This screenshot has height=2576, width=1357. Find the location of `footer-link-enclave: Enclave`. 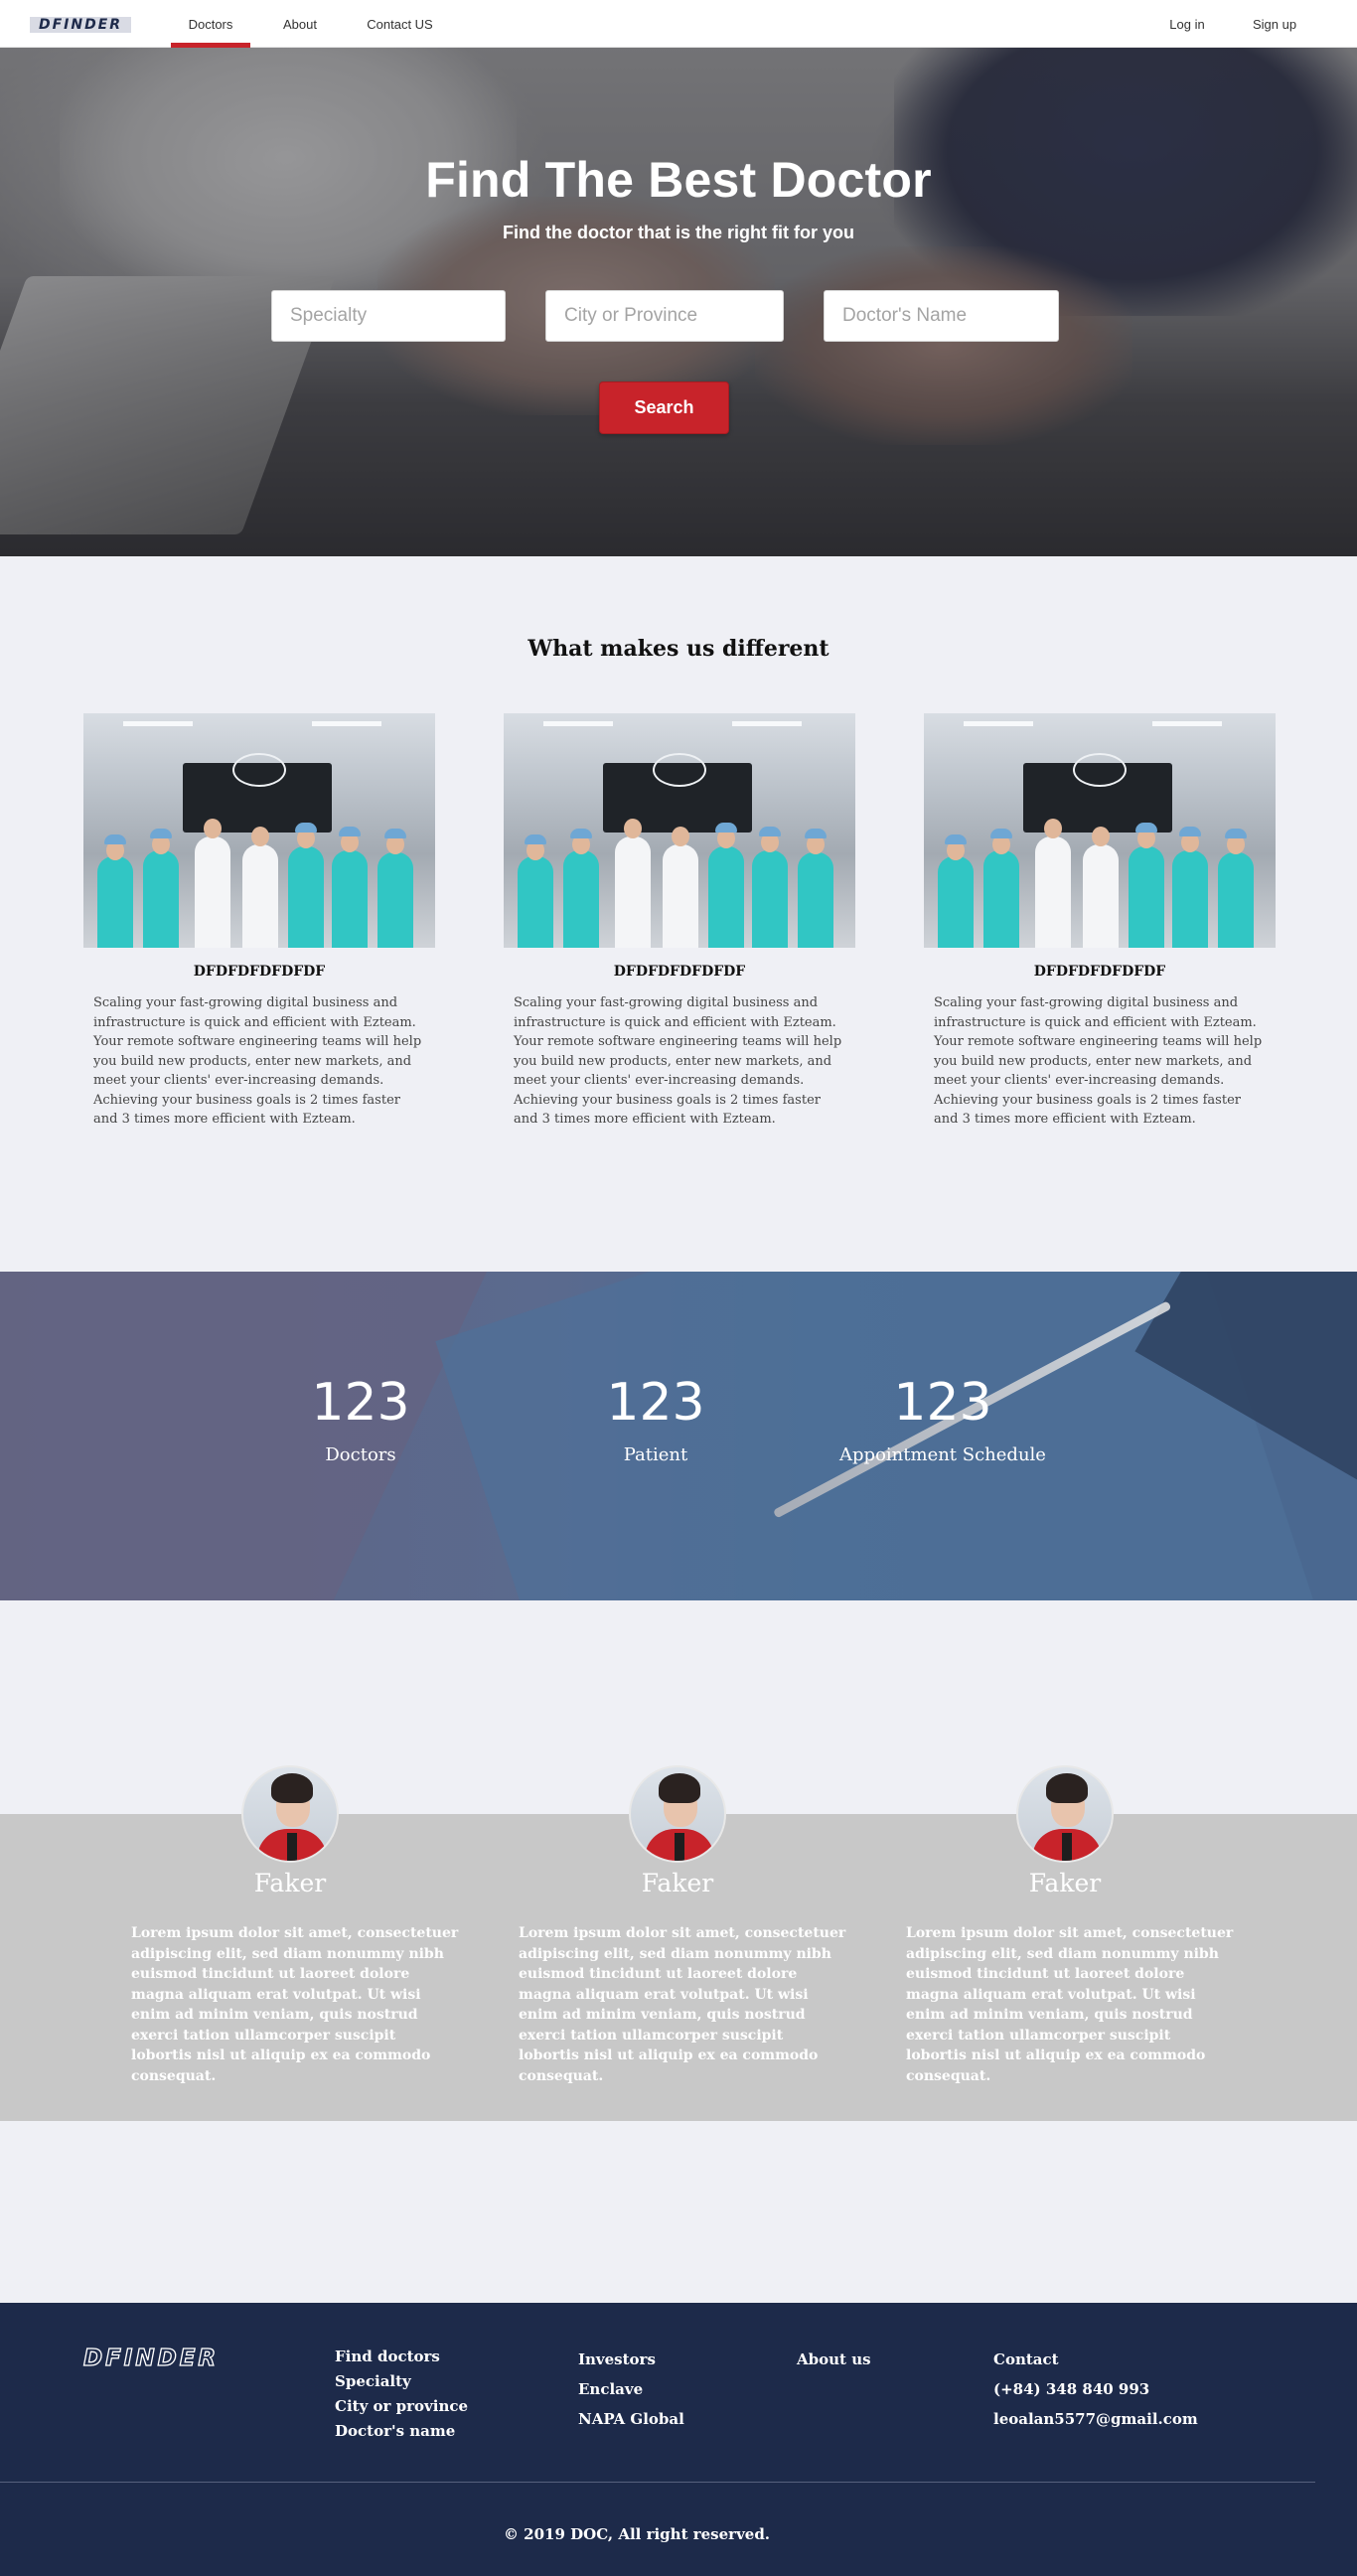

footer-link-enclave: Enclave is located at coordinates (631, 2389).